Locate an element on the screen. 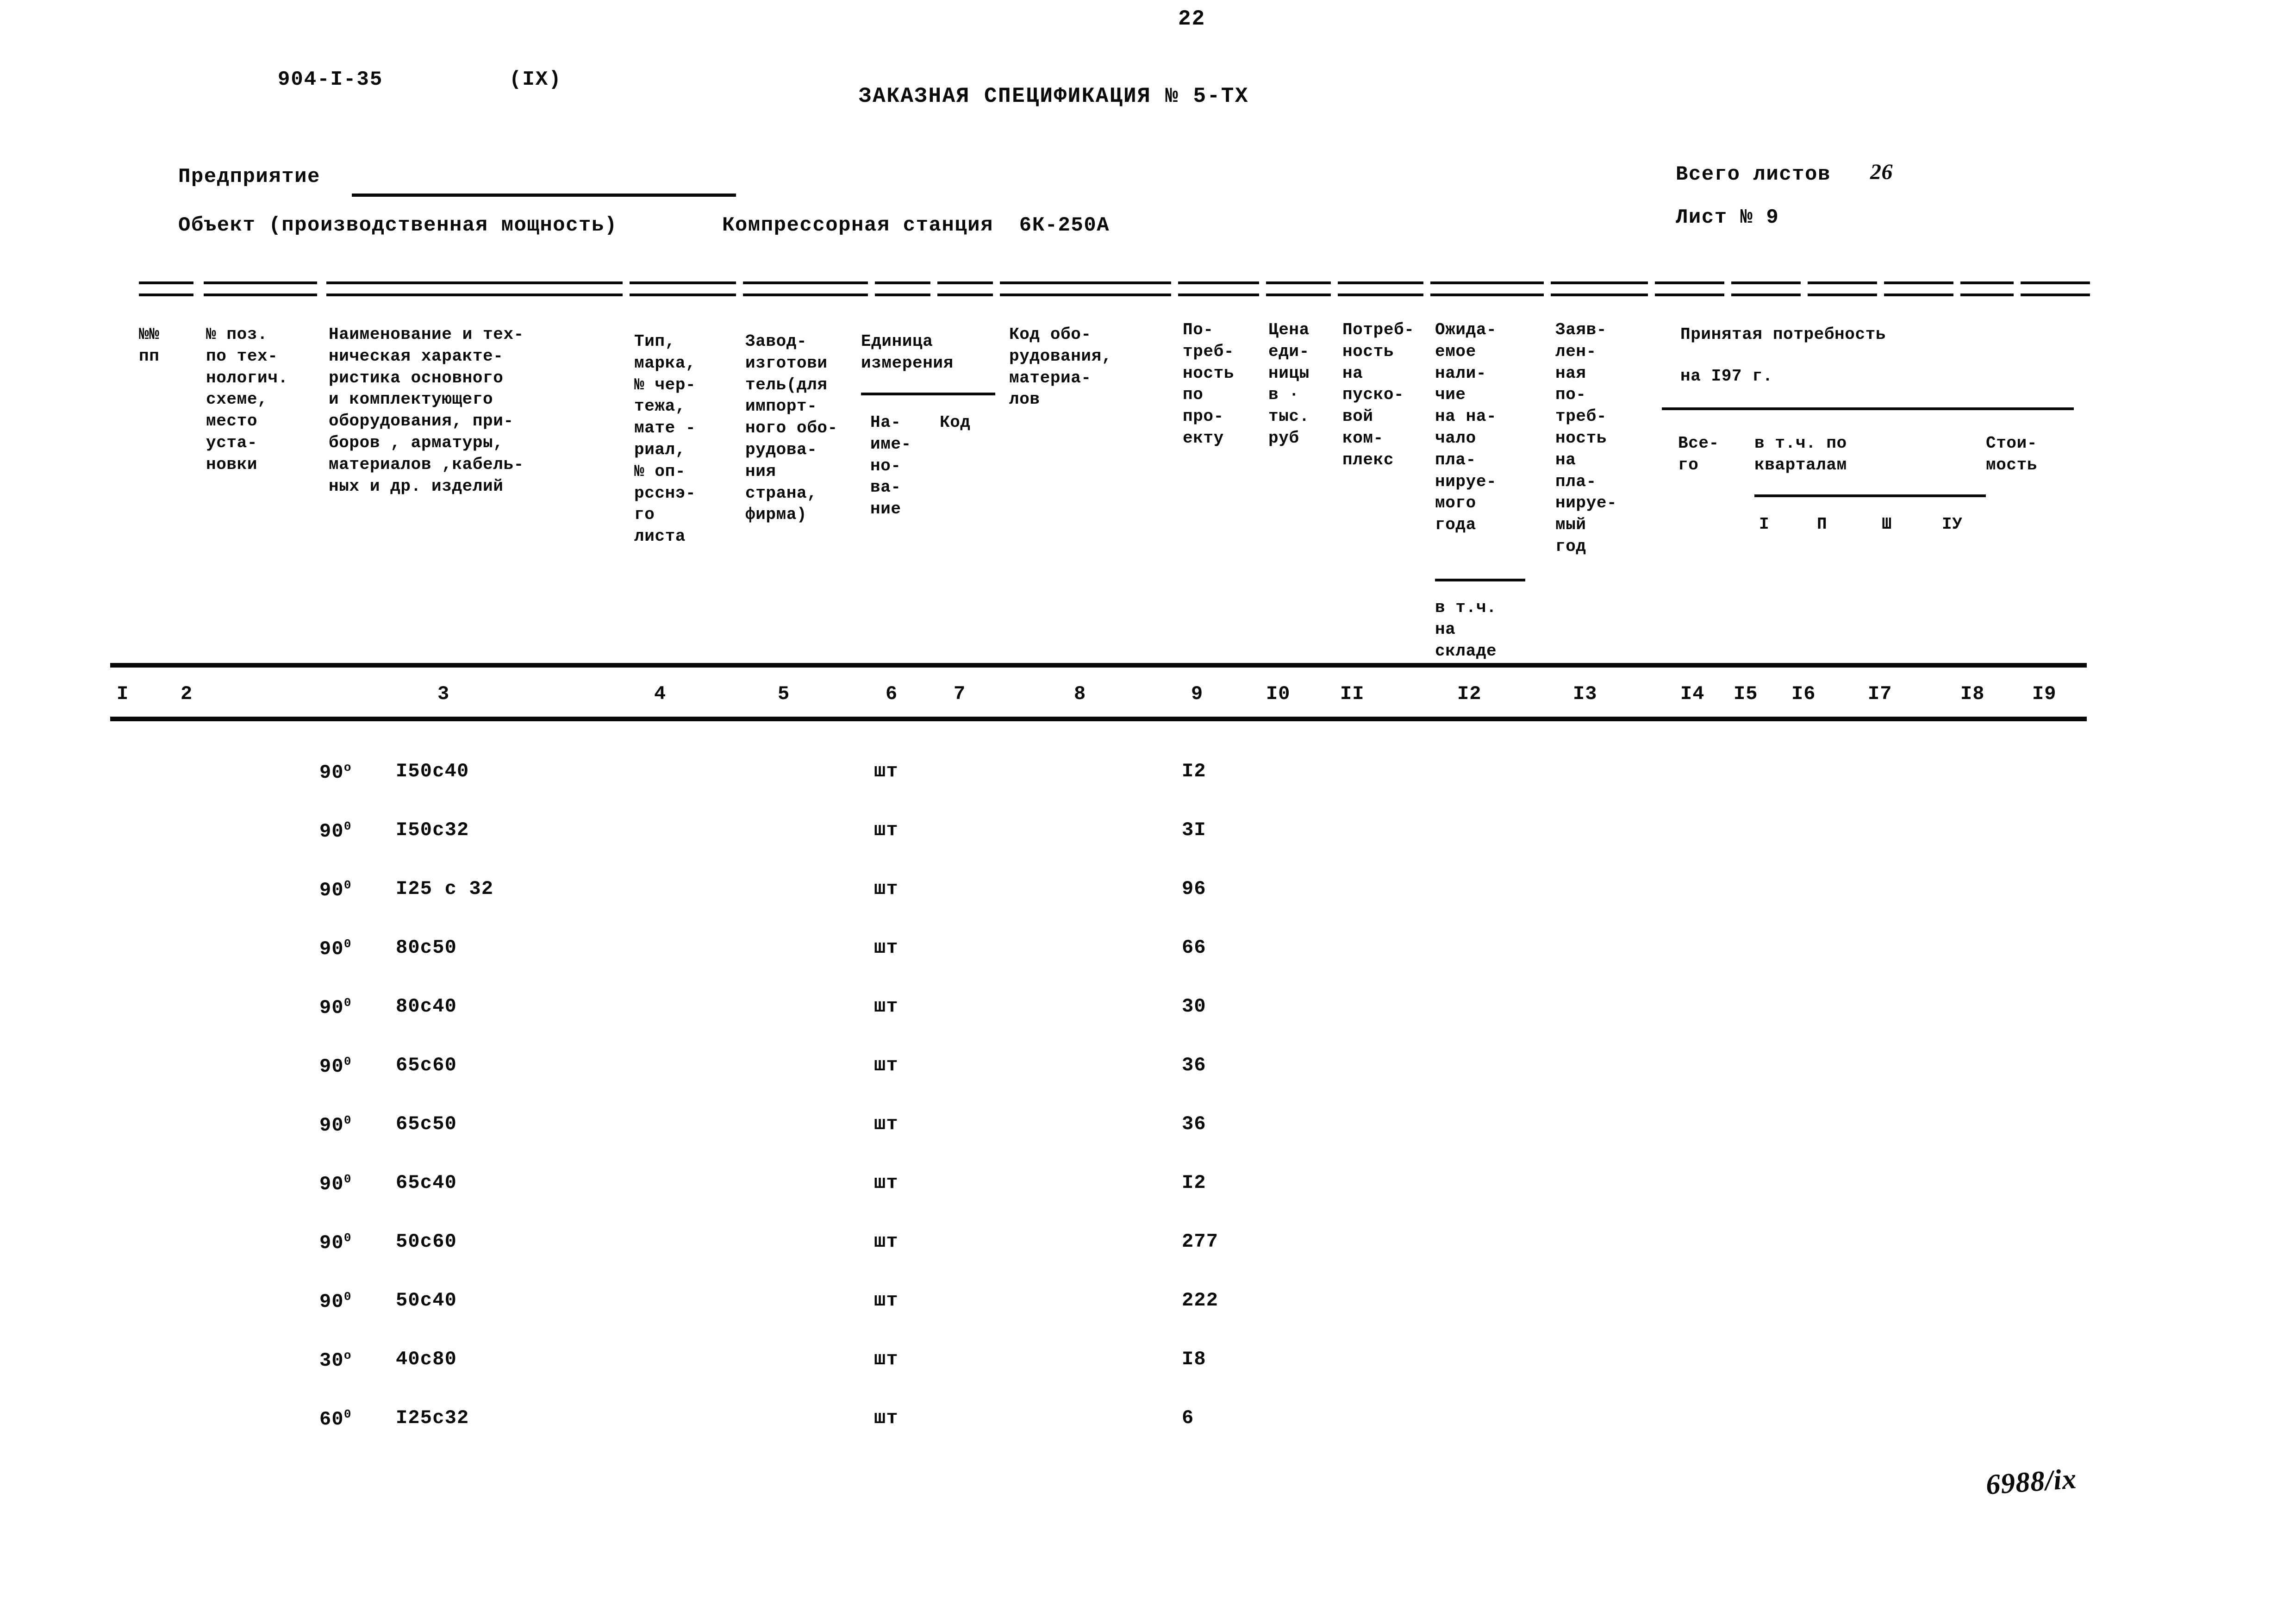  total-sheets-label: Всего листов is located at coordinates (1753, 174).